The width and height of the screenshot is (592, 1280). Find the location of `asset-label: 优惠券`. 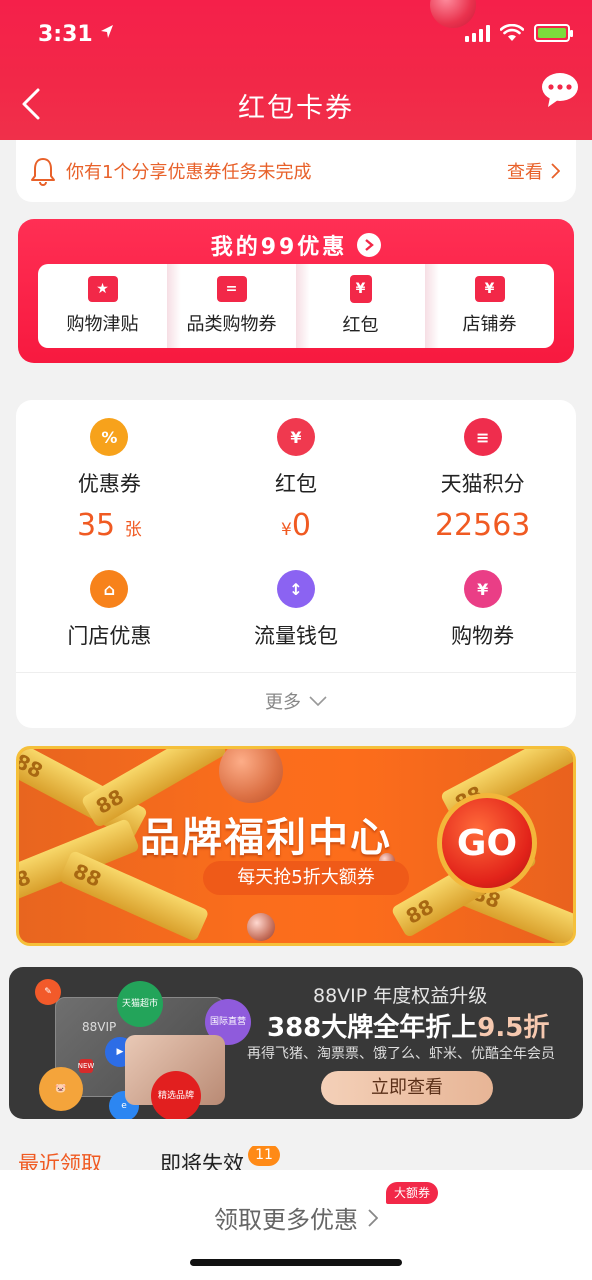

asset-label: 优惠券 is located at coordinates (109, 484).